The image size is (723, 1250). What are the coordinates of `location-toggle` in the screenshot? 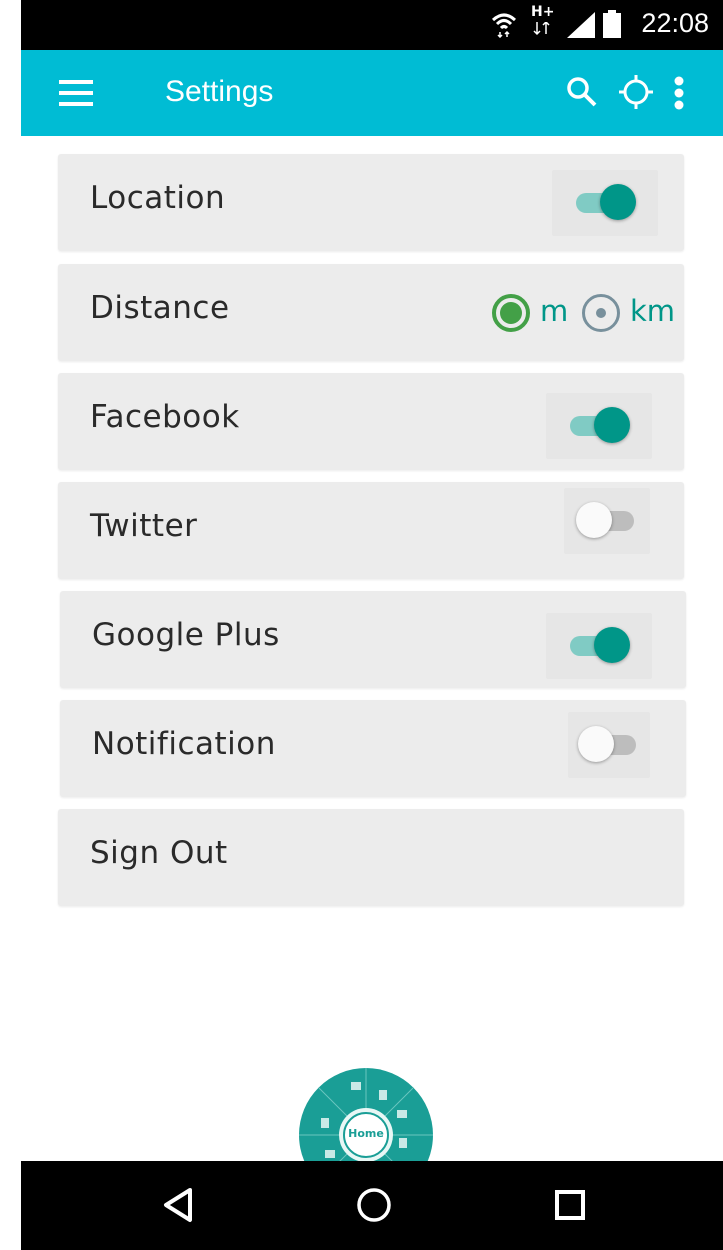 It's located at (604, 202).